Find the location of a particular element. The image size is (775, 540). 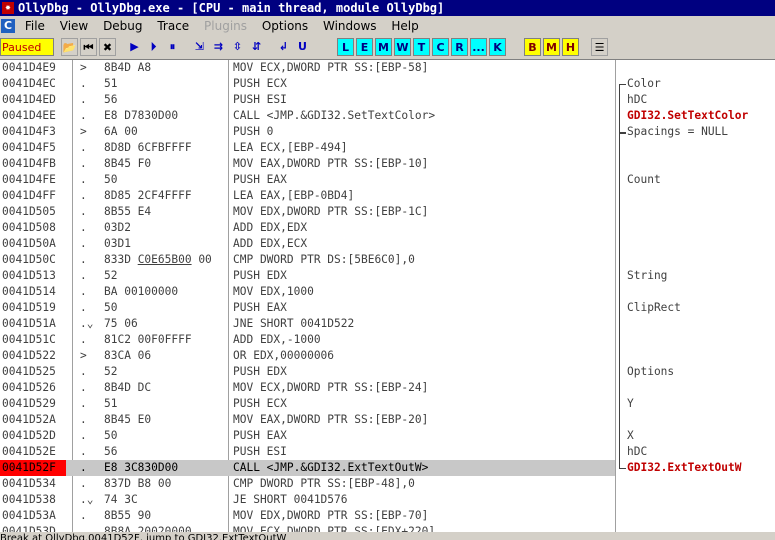

window-button-c: C is located at coordinates (440, 47).